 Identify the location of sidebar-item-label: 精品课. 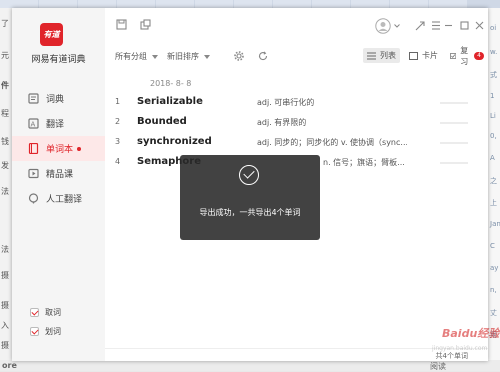
(60, 175).